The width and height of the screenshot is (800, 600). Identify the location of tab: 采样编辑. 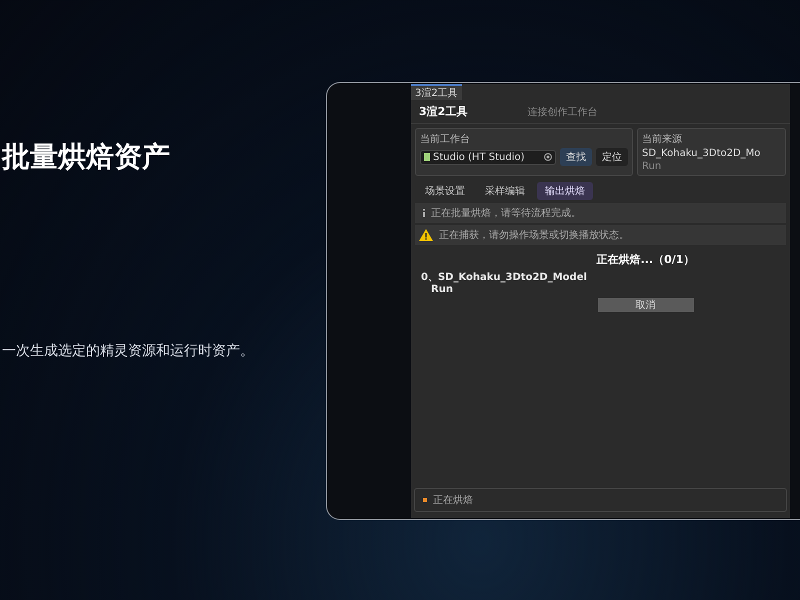
(505, 191).